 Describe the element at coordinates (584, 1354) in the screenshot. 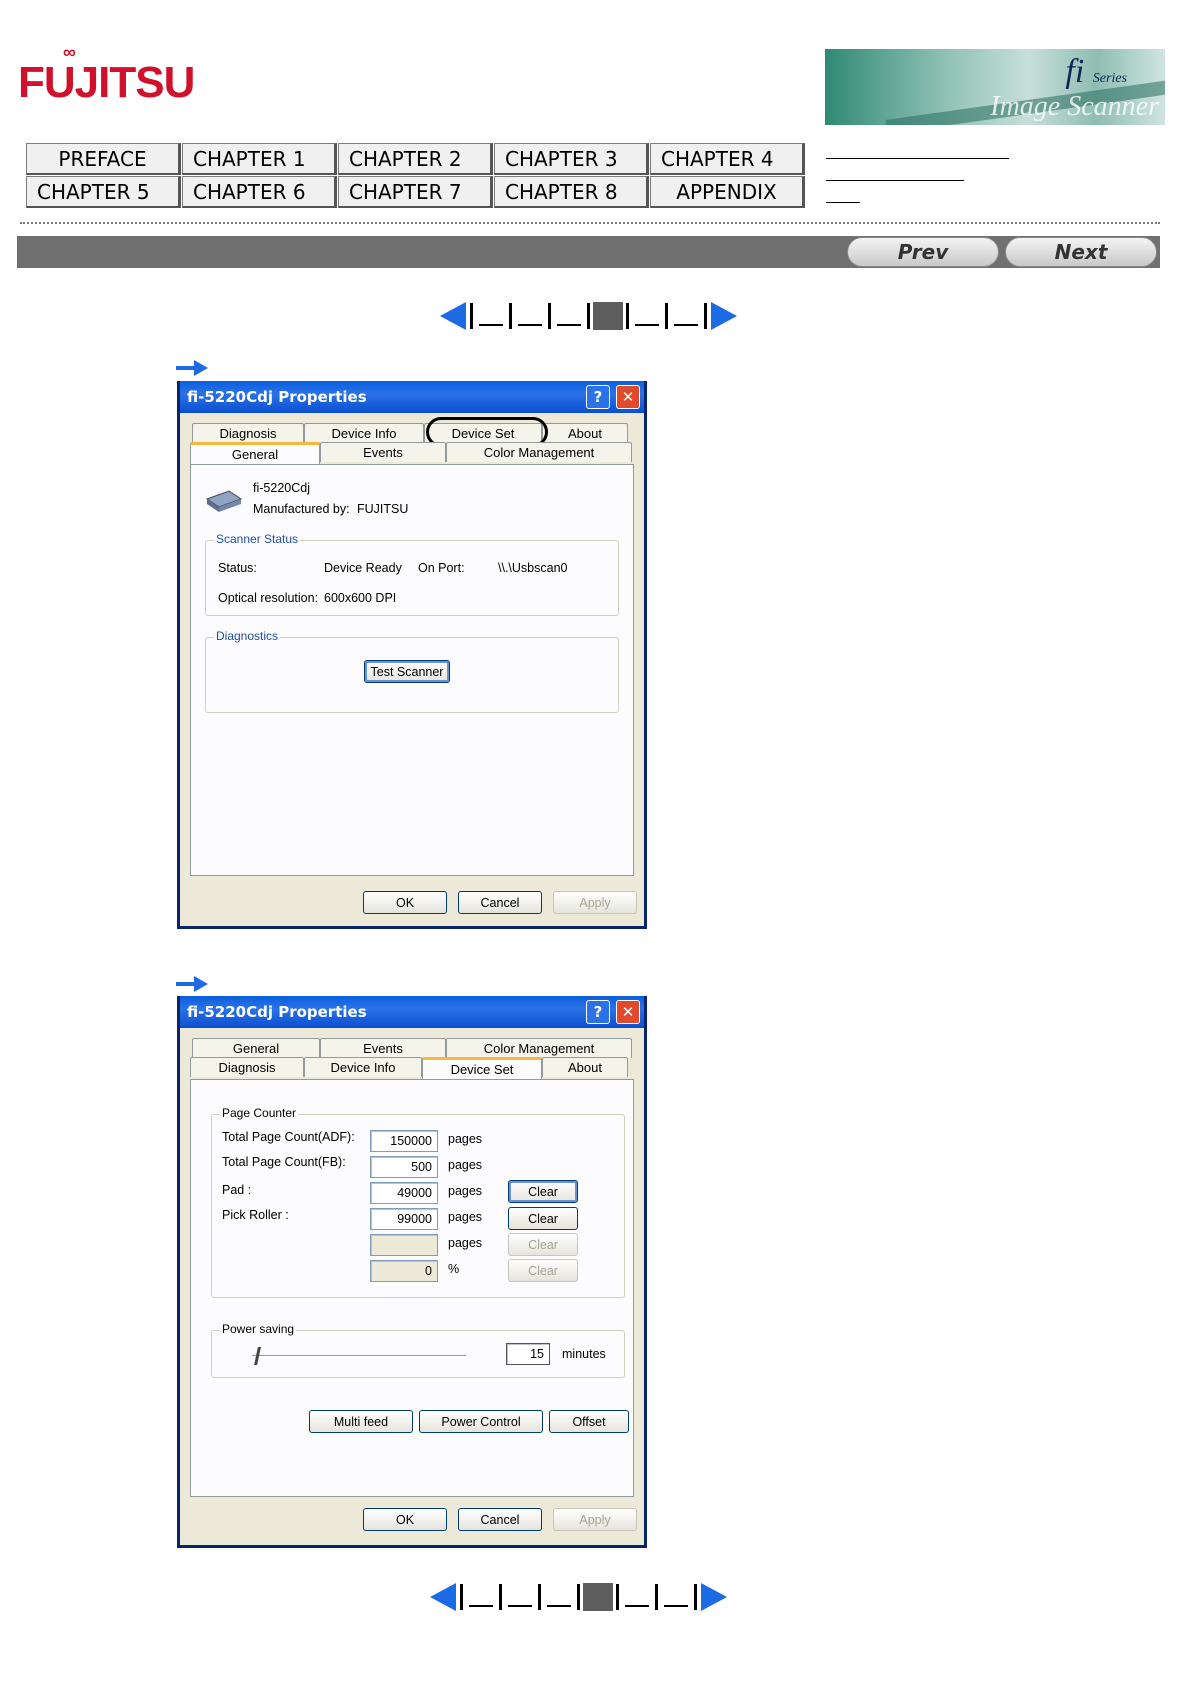

I see `minutes-label: minutes` at that location.